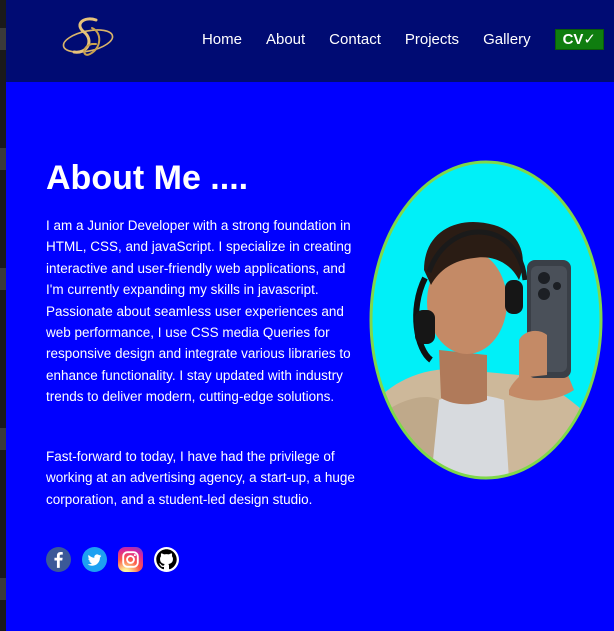 This screenshot has height=631, width=614. I want to click on main-nav: Home About Contact Projects Gallery CV✓, so click(403, 39).